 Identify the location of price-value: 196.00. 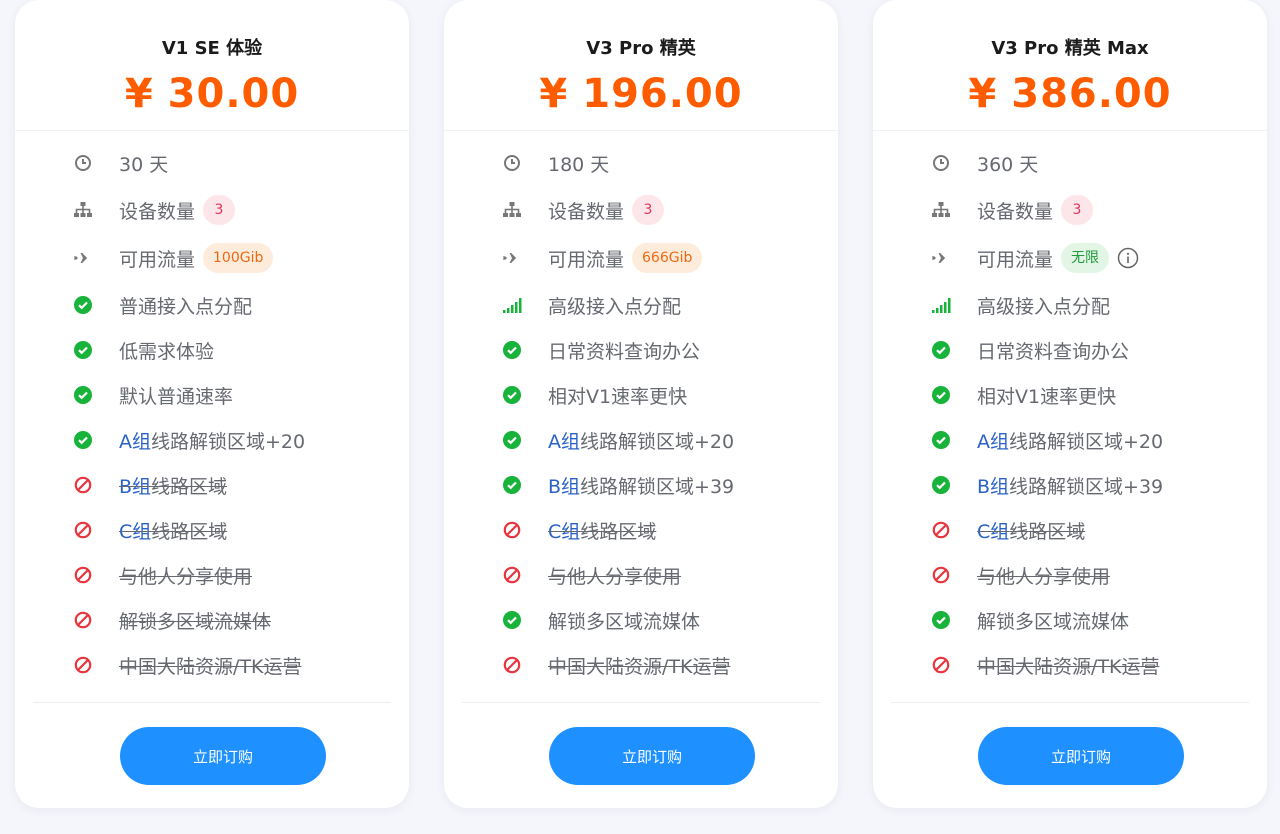
(662, 94).